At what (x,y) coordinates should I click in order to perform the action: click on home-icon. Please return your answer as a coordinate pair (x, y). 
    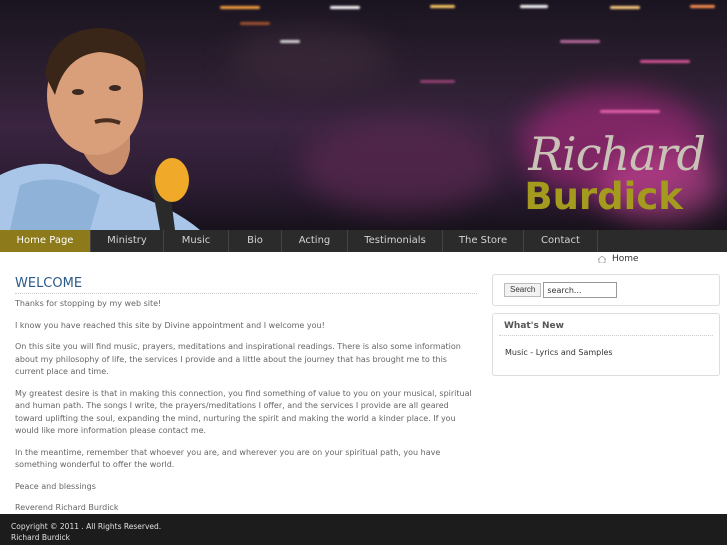
    Looking at the image, I should click on (602, 259).